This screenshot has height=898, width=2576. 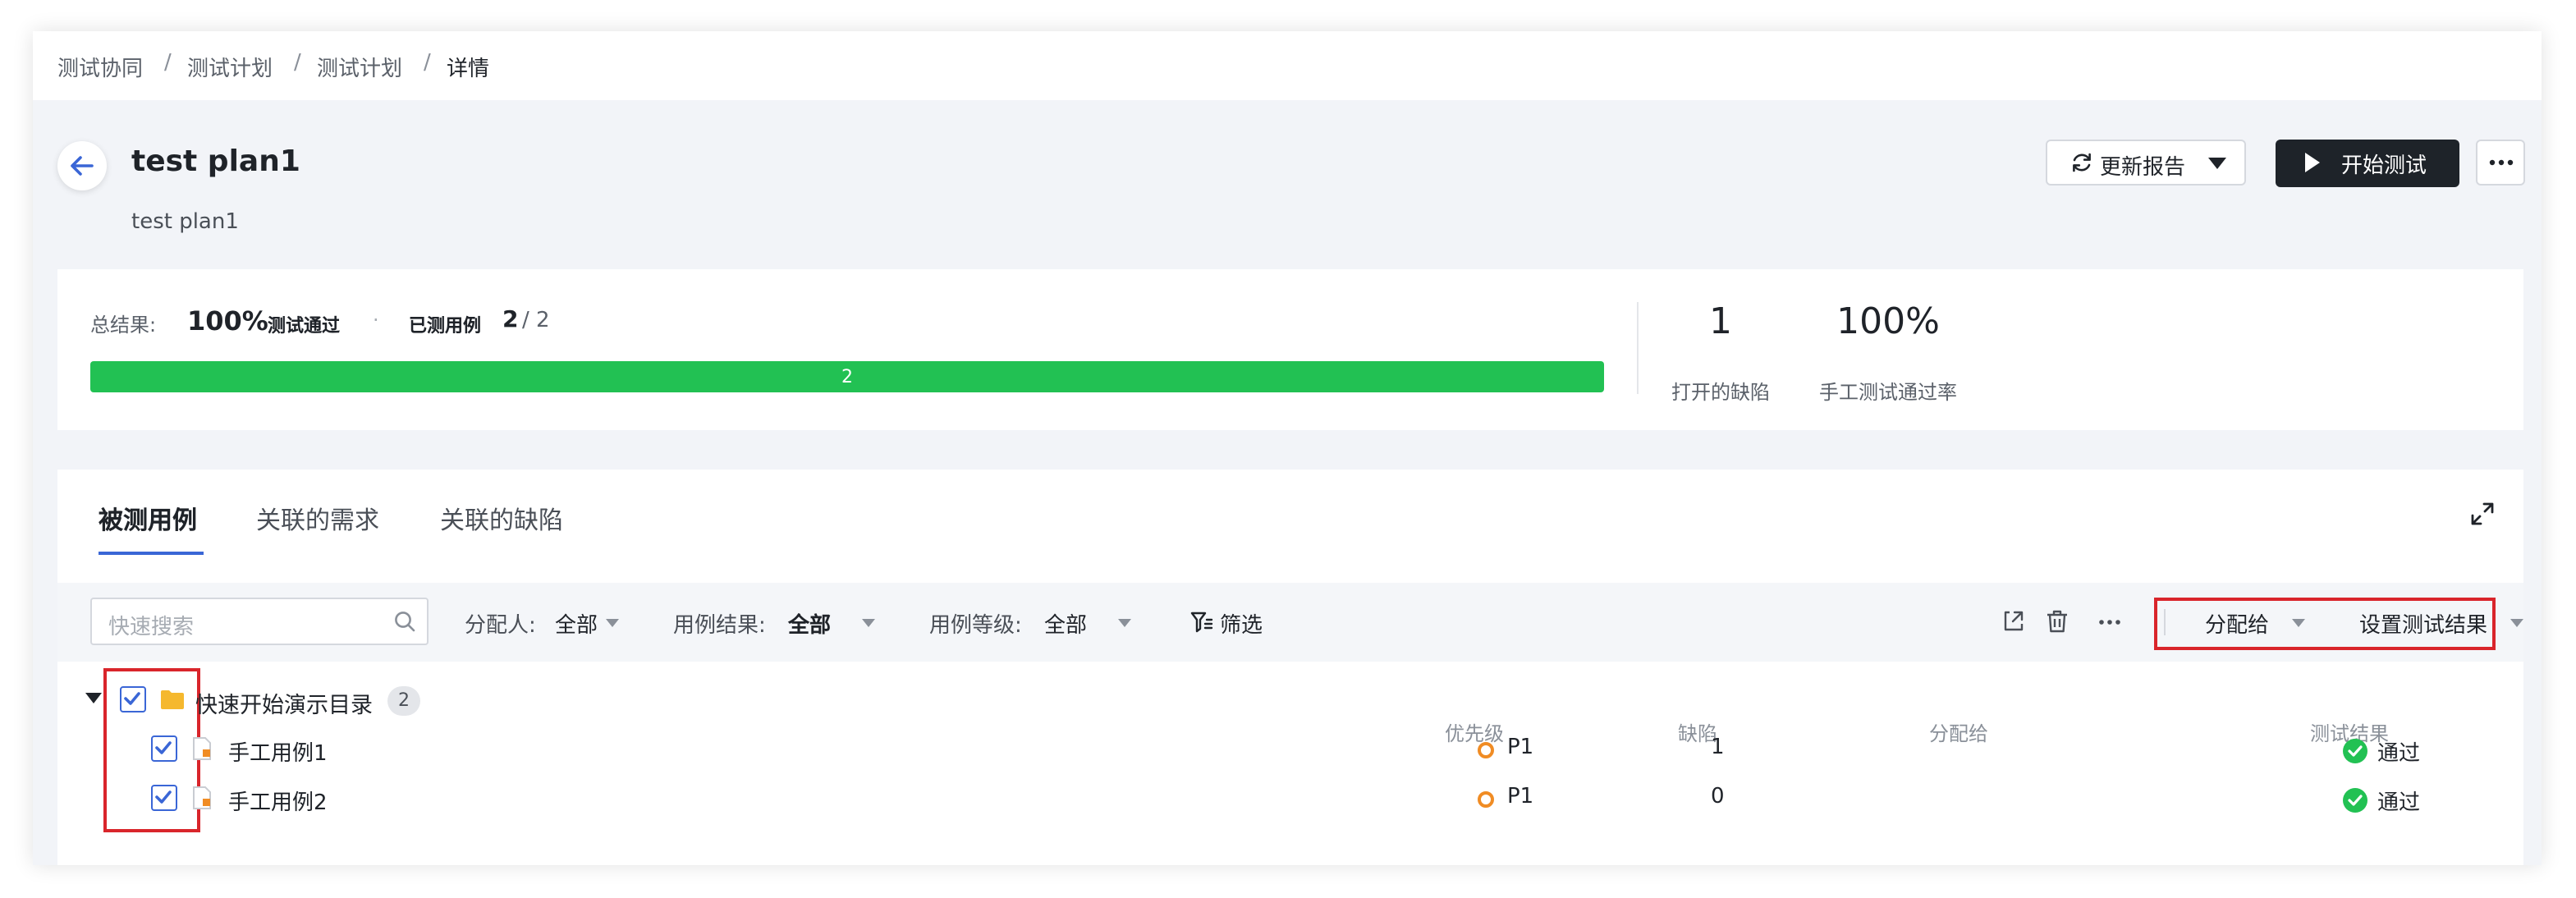 I want to click on tab-linked-defects: 关联的缺陷, so click(x=501, y=519).